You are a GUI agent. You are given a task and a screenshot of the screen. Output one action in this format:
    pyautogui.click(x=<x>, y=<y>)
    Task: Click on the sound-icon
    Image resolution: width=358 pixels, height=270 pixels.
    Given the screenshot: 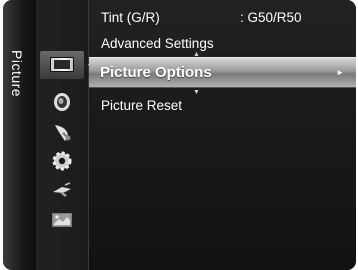 What is the action you would take?
    pyautogui.click(x=62, y=102)
    